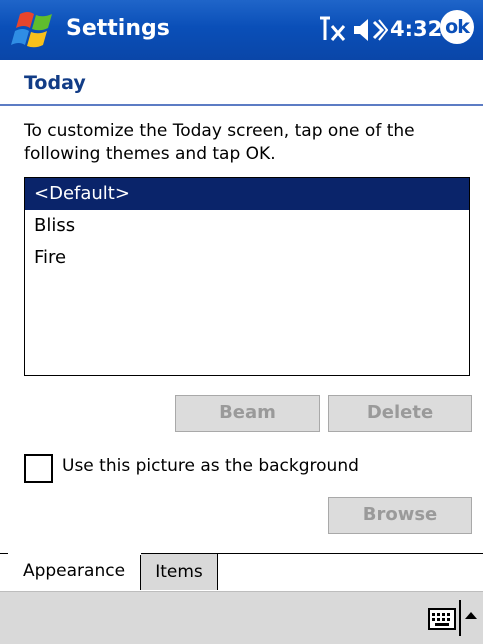 This screenshot has width=483, height=644. What do you see at coordinates (247, 194) in the screenshot?
I see `list-item: <Default>` at bounding box center [247, 194].